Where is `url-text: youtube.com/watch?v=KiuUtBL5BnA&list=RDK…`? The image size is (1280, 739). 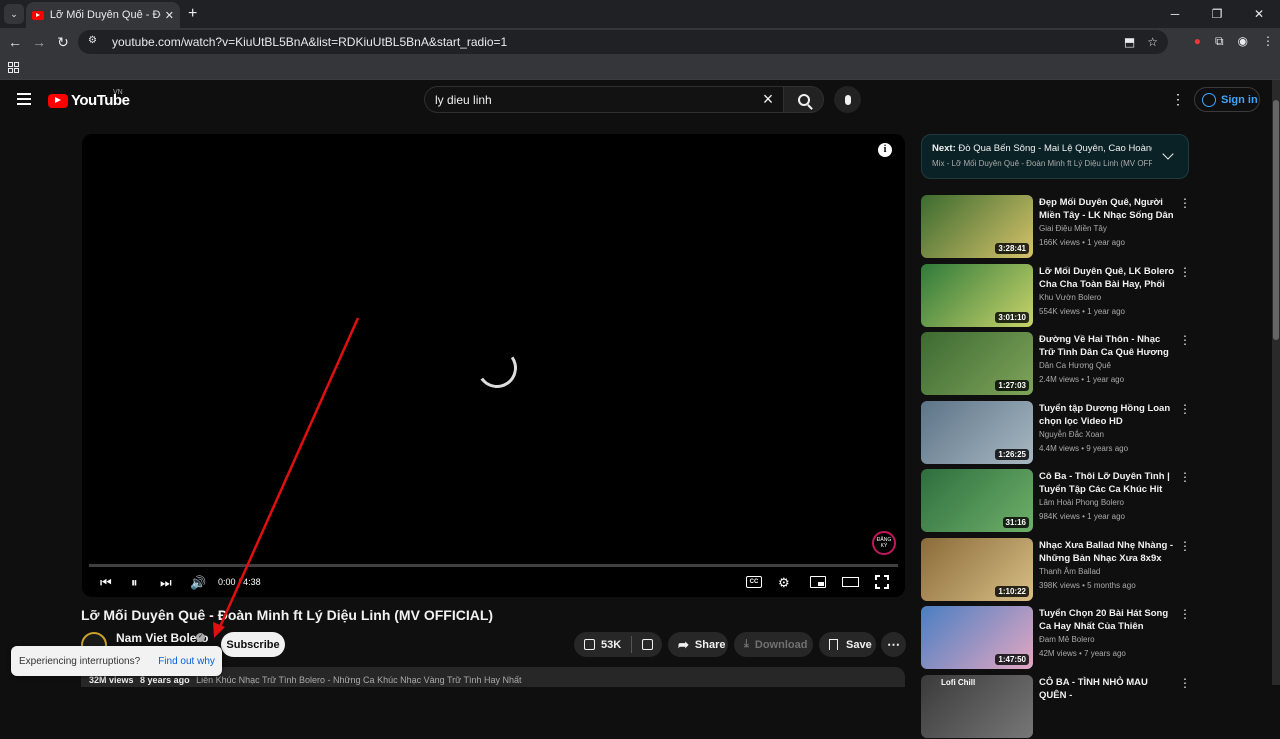 url-text: youtube.com/watch?v=KiuUtBL5BnA&list=RDK… is located at coordinates (618, 42).